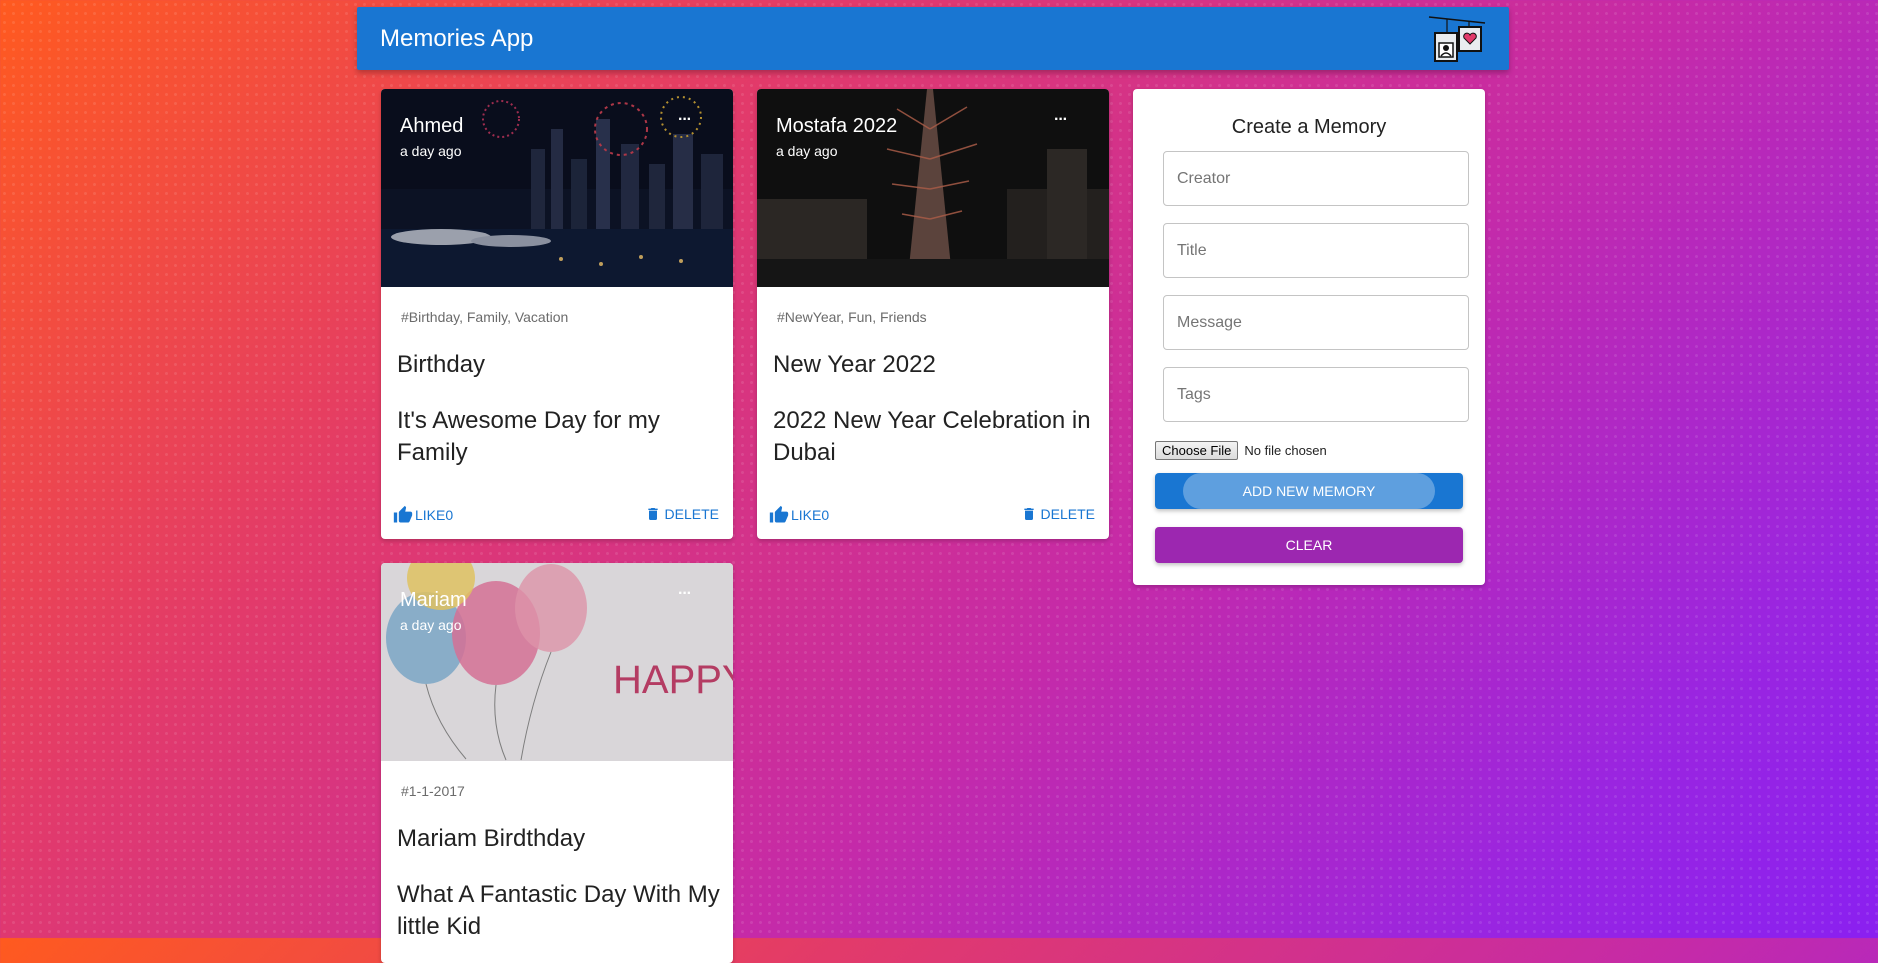  I want to click on post-creator: Mariam, so click(433, 600).